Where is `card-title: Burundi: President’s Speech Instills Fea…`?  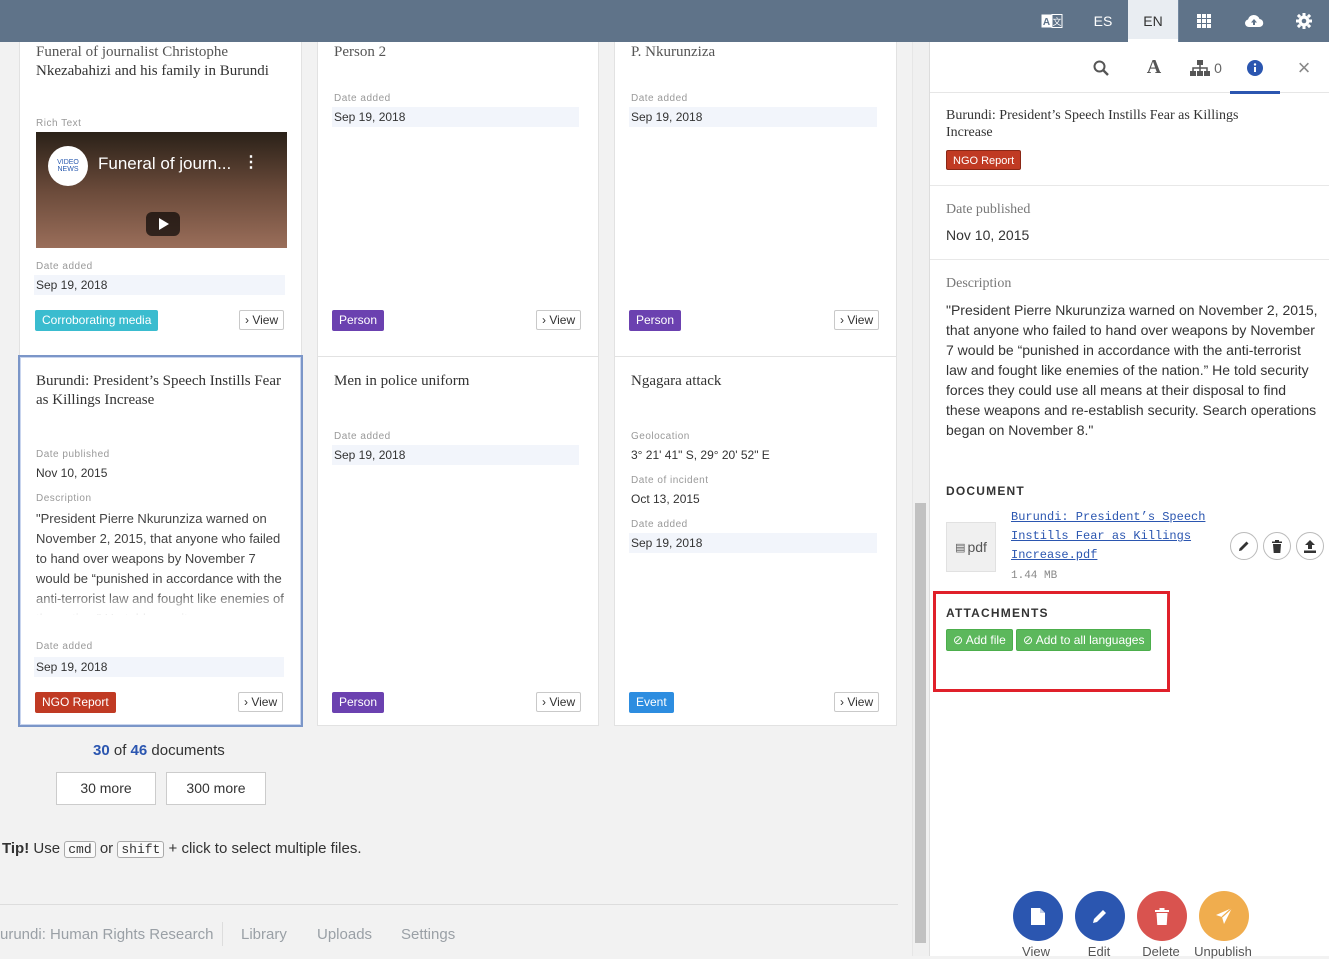 card-title: Burundi: President’s Speech Instills Fea… is located at coordinates (158, 390).